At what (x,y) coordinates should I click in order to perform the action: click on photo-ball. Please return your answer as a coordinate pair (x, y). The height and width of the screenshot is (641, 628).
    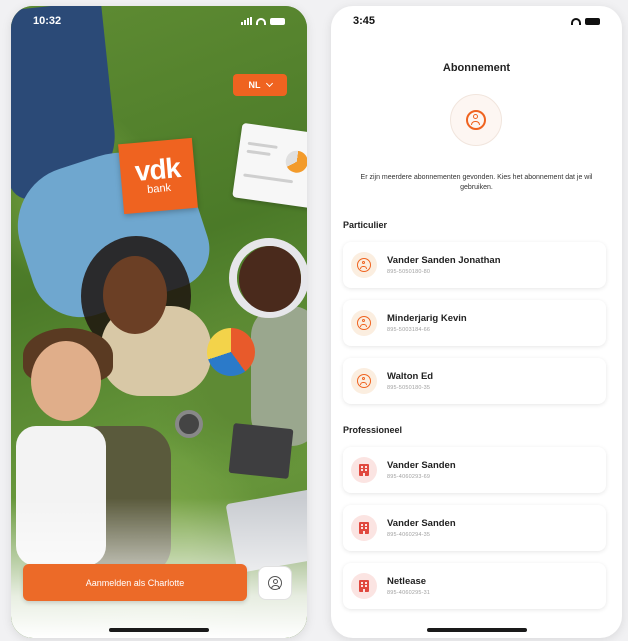
    Looking at the image, I should click on (231, 352).